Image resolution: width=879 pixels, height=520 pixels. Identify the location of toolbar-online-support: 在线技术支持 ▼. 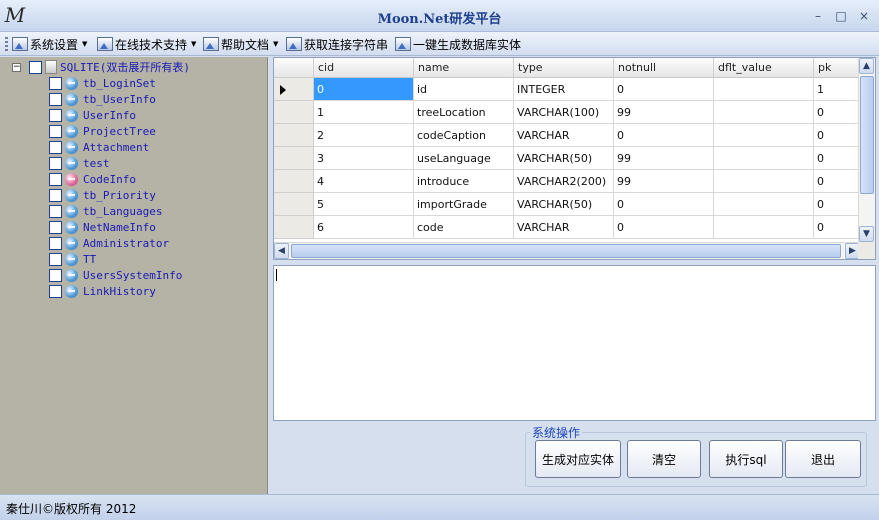
(146, 44).